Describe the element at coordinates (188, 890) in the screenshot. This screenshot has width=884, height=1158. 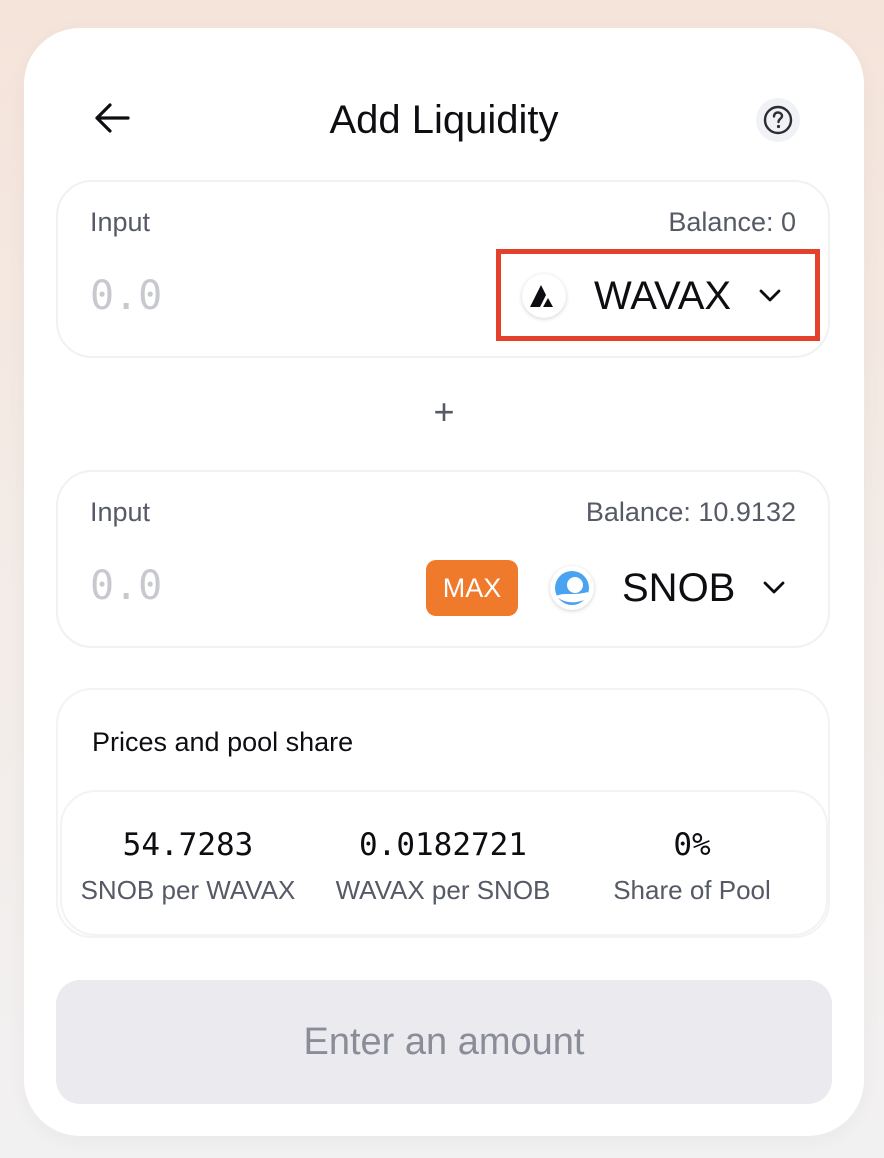
I see `price-label: SNOB per WAVAX` at that location.